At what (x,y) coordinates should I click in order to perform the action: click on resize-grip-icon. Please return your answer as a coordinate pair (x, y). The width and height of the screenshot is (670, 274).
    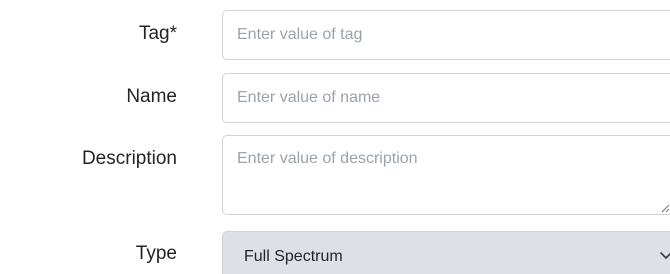
    Looking at the image, I should click on (665, 208).